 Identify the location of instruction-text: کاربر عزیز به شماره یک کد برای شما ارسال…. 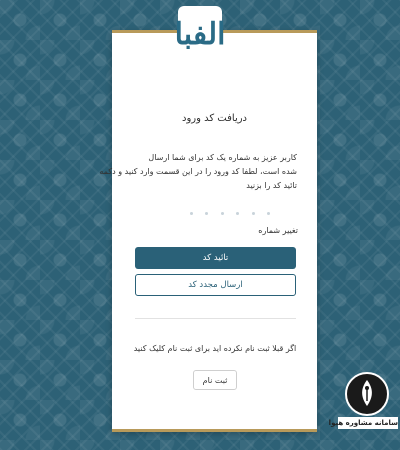
(198, 172).